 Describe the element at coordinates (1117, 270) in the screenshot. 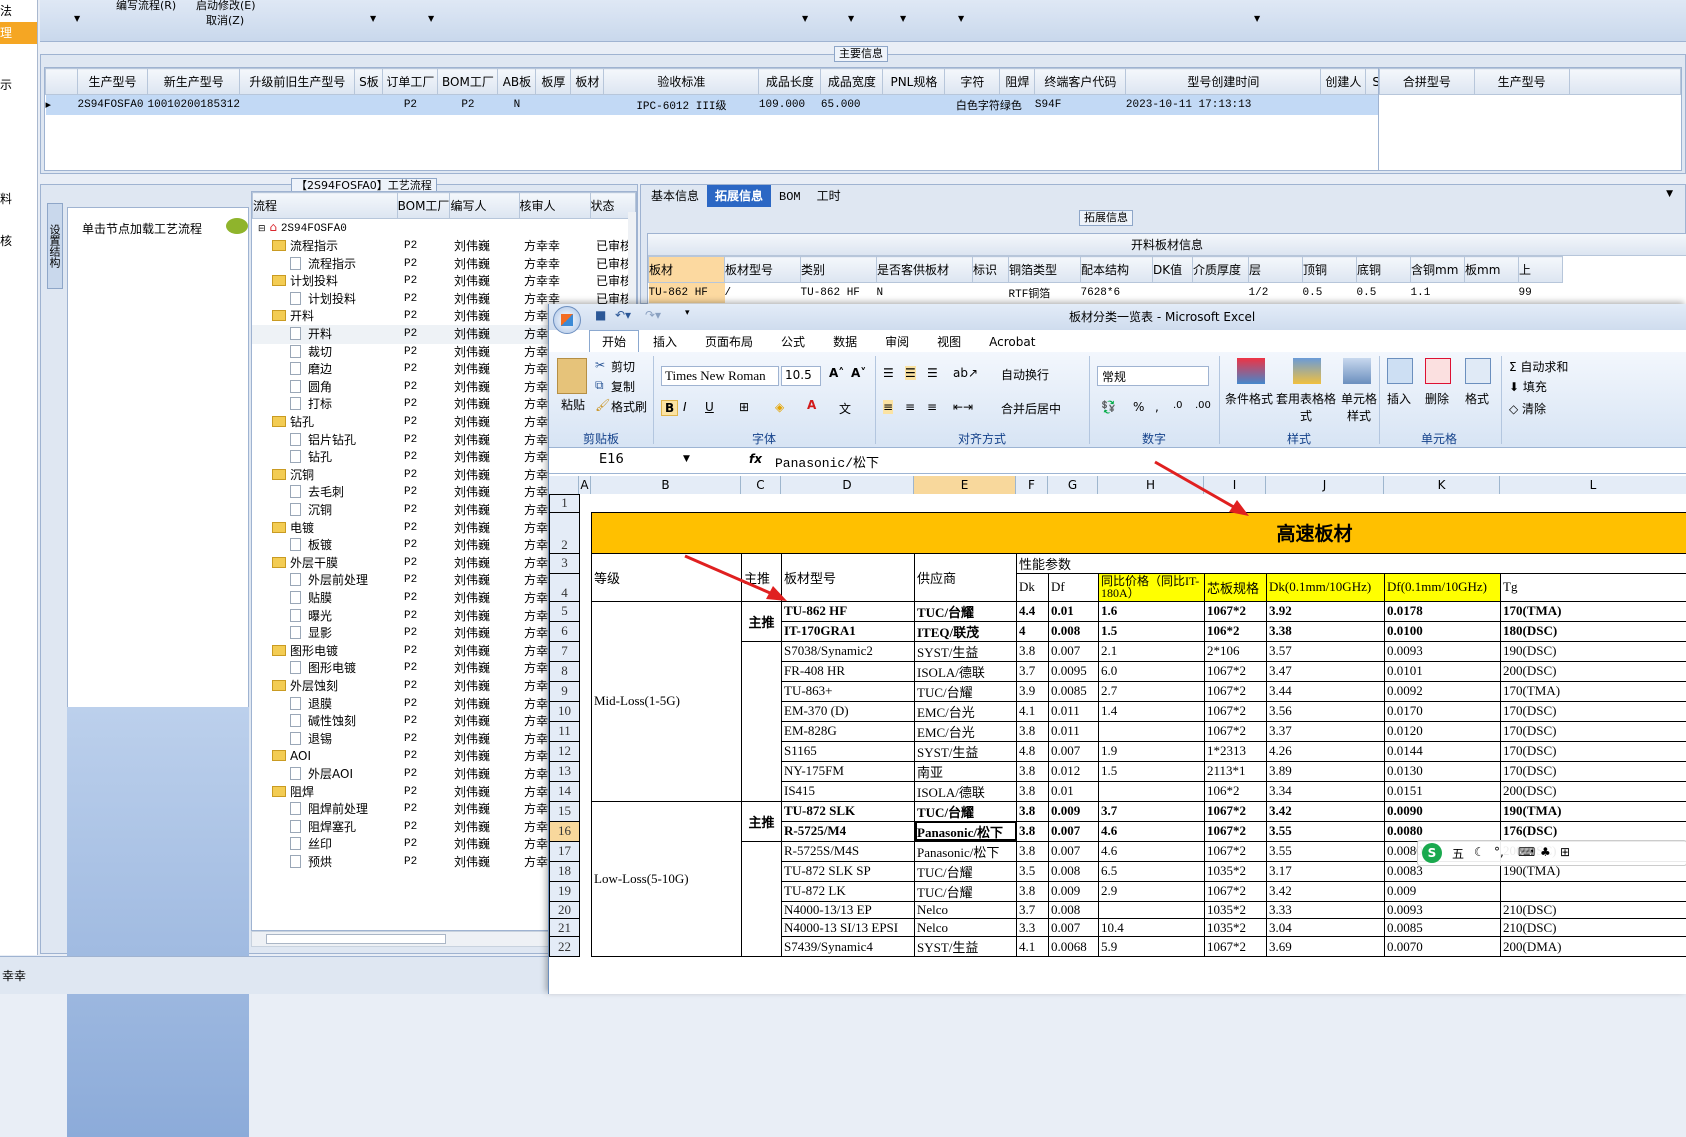

I see `column-header: 配本结构` at that location.